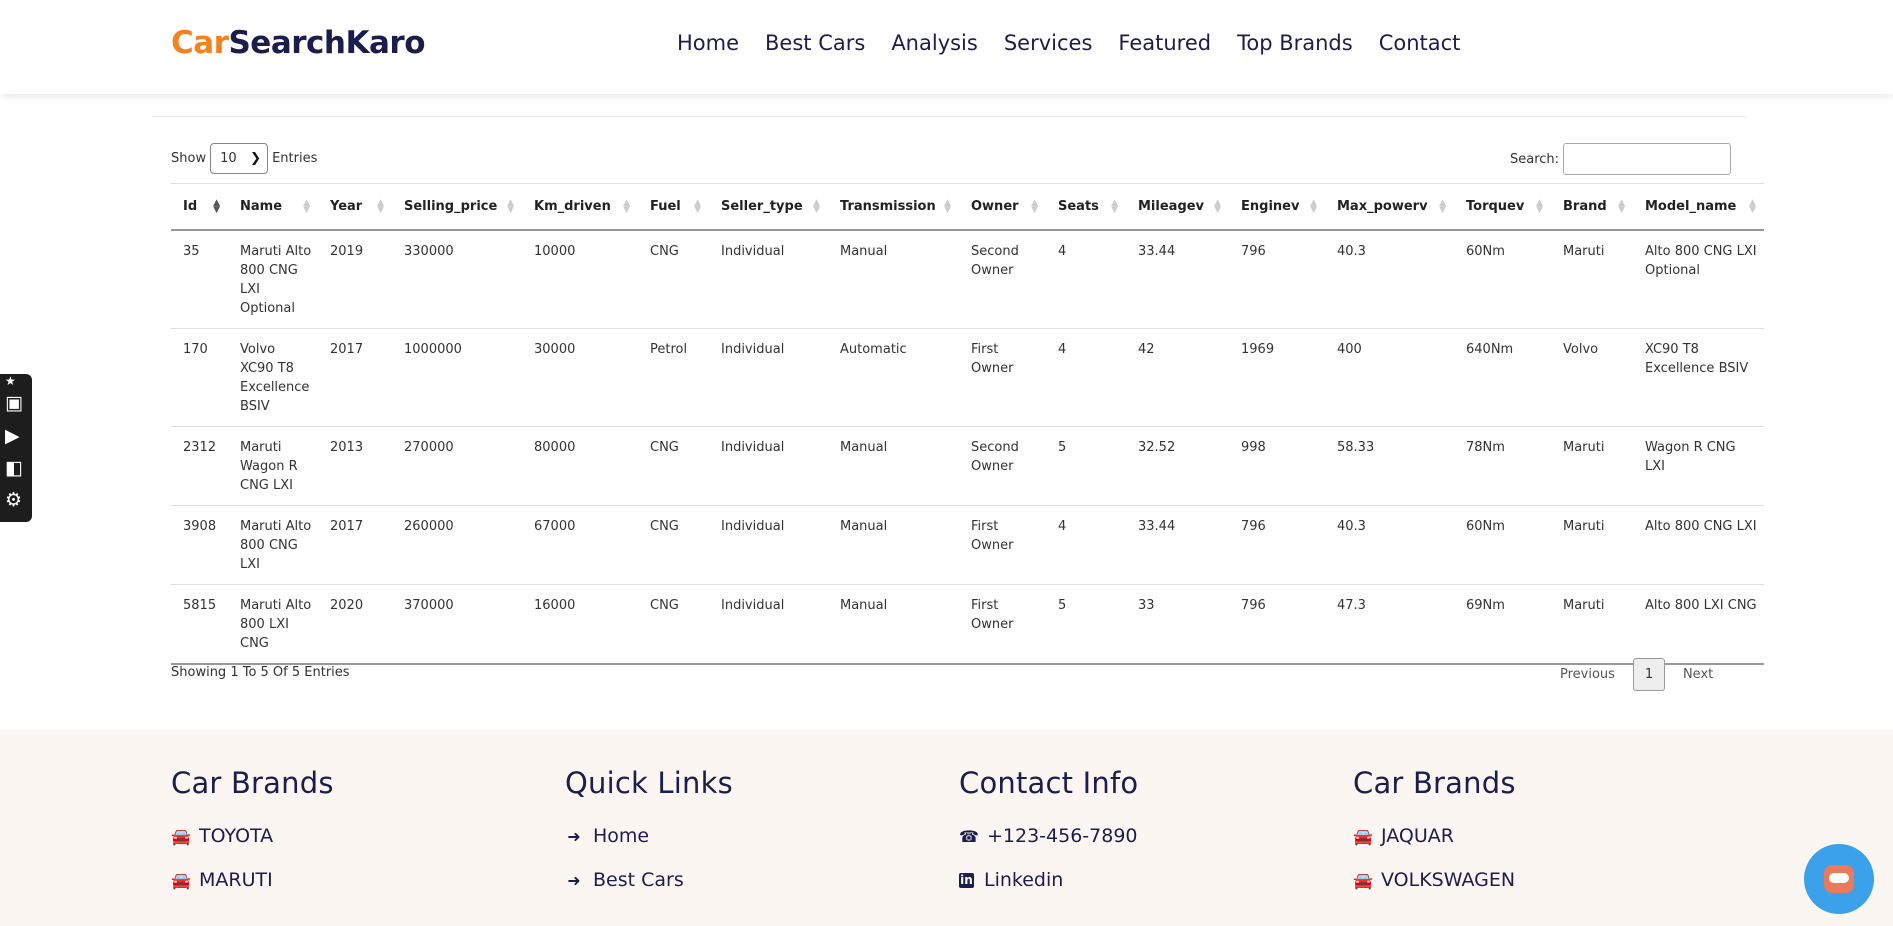 The width and height of the screenshot is (1893, 926). I want to click on column-header: Torquev ▲ ▼, so click(1502, 207).